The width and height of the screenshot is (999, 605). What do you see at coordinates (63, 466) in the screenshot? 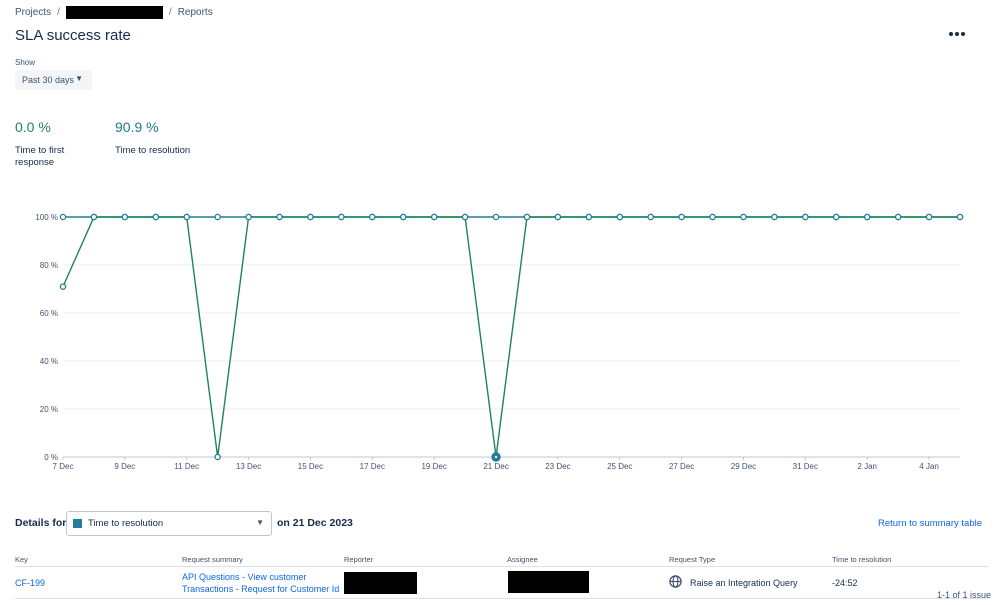
I see `x-tick-label: 7 Dec` at bounding box center [63, 466].